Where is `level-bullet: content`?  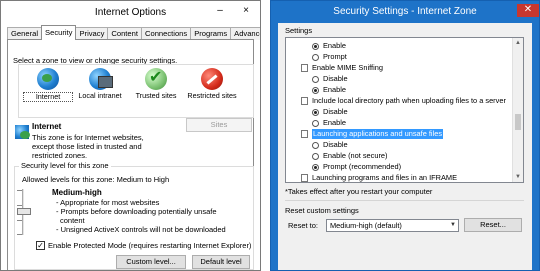 level-bullet: content is located at coordinates (72, 220).